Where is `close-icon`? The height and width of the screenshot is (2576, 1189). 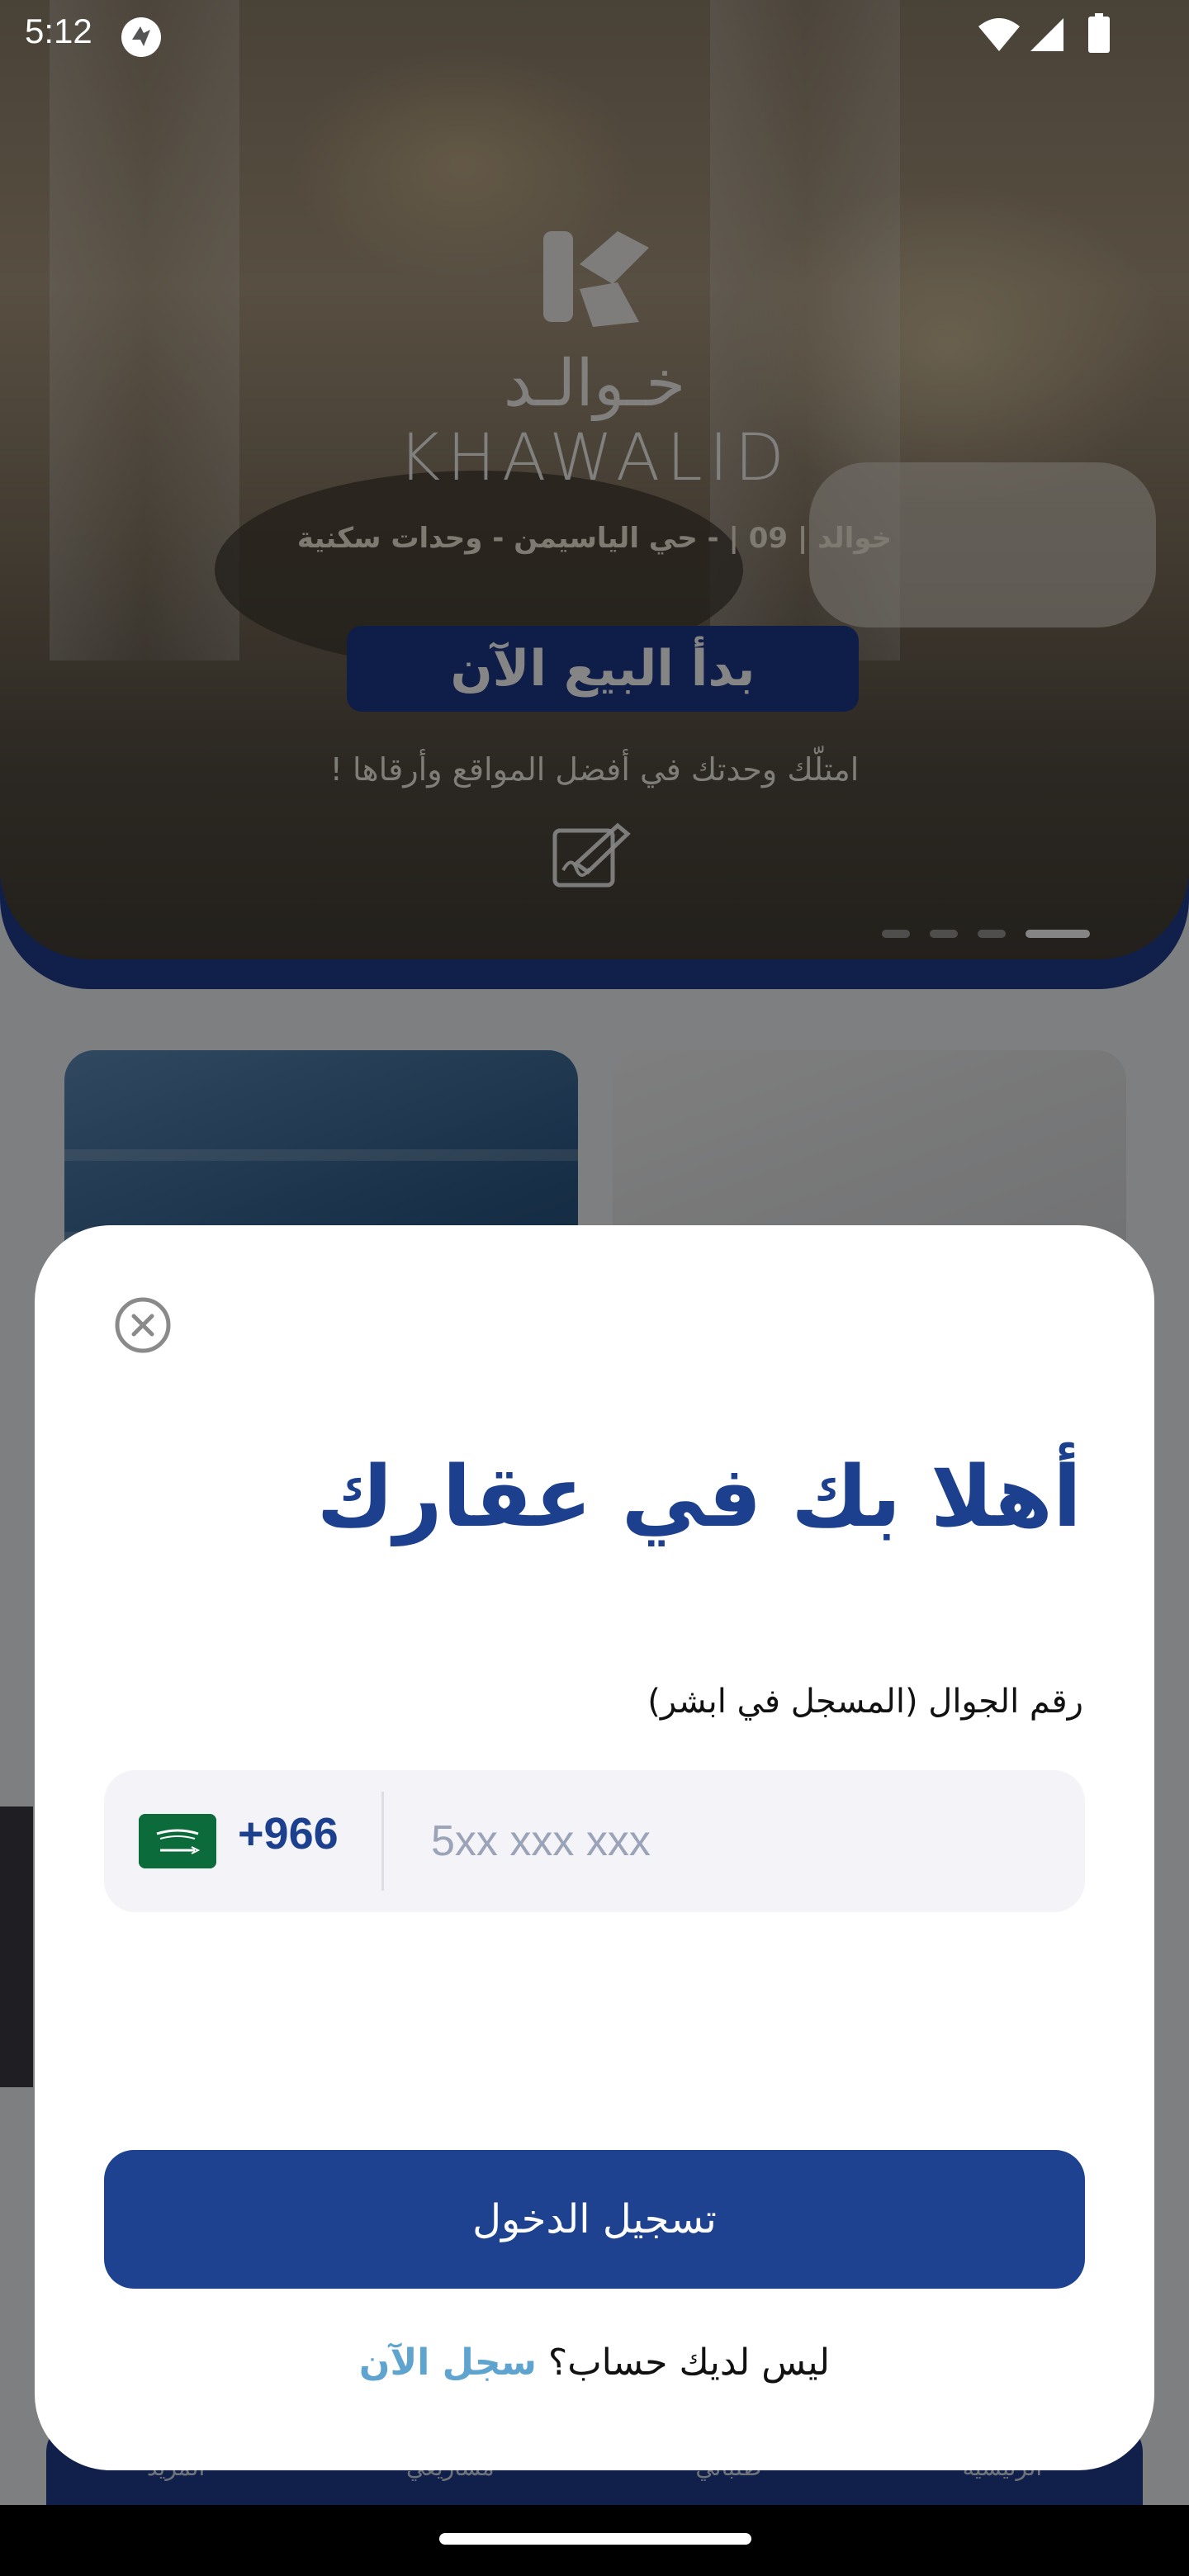
close-icon is located at coordinates (143, 1325).